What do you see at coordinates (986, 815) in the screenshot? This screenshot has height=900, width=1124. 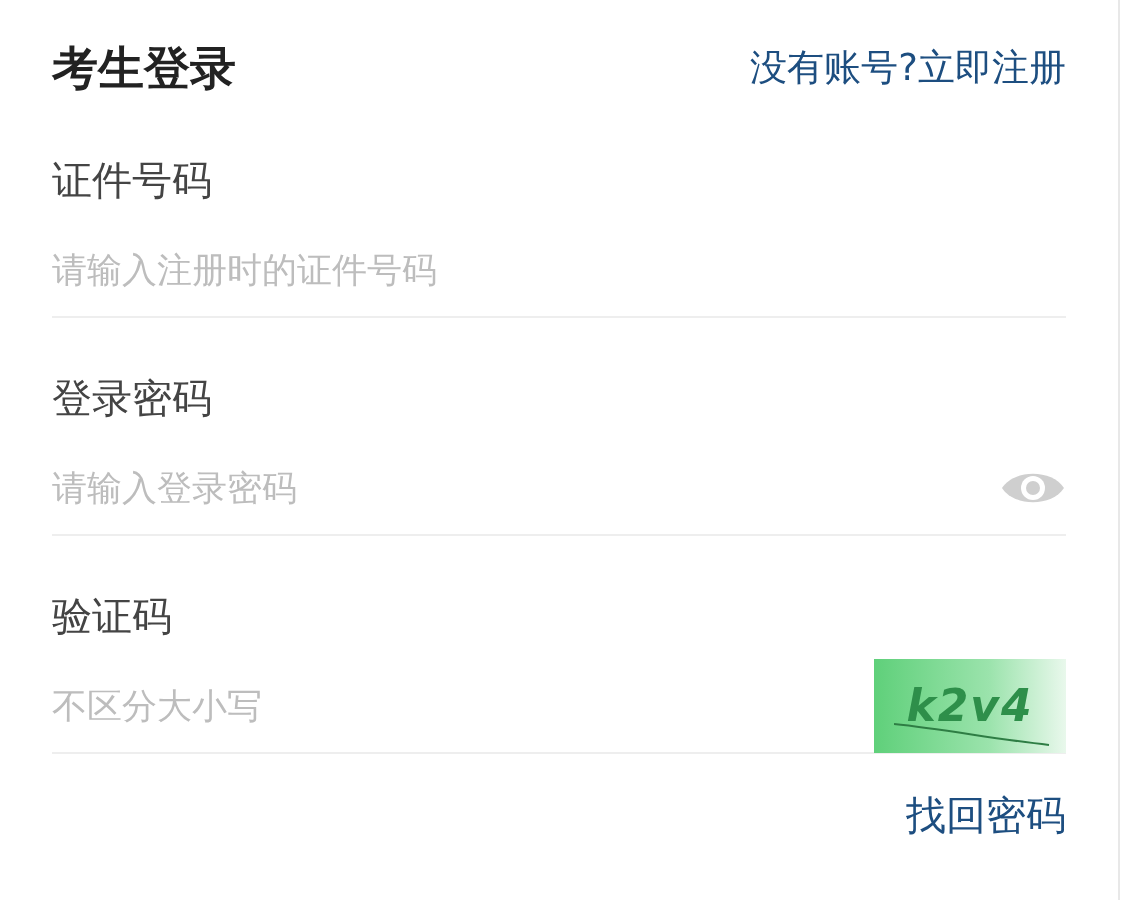 I see `forgot-password-link: 找回密码` at bounding box center [986, 815].